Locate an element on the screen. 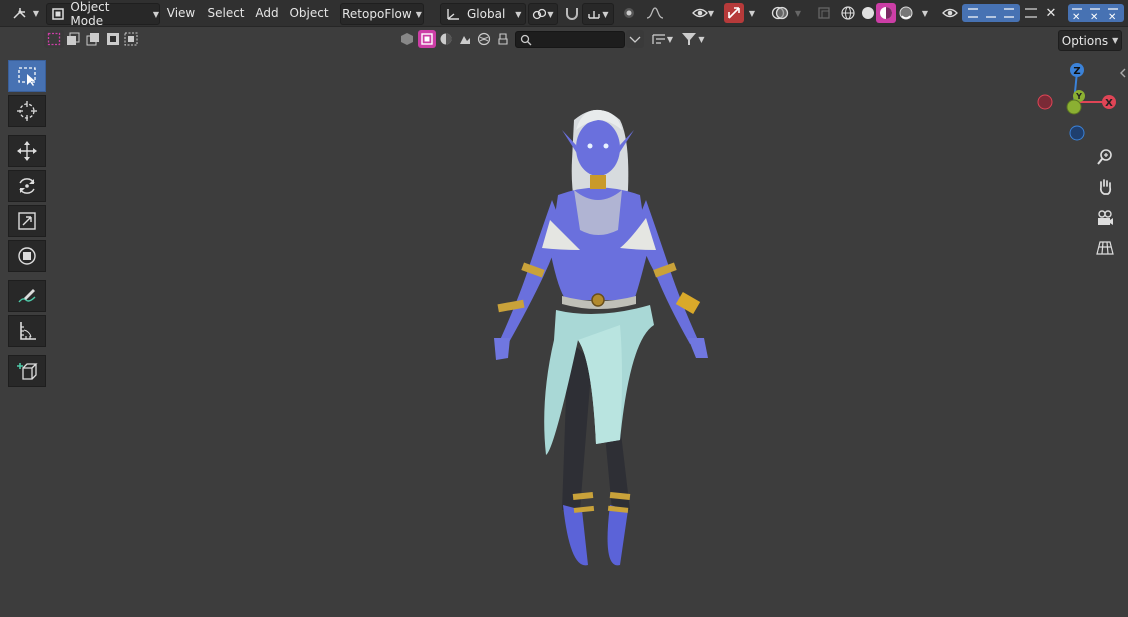  cube-icon is located at coordinates (407, 39).